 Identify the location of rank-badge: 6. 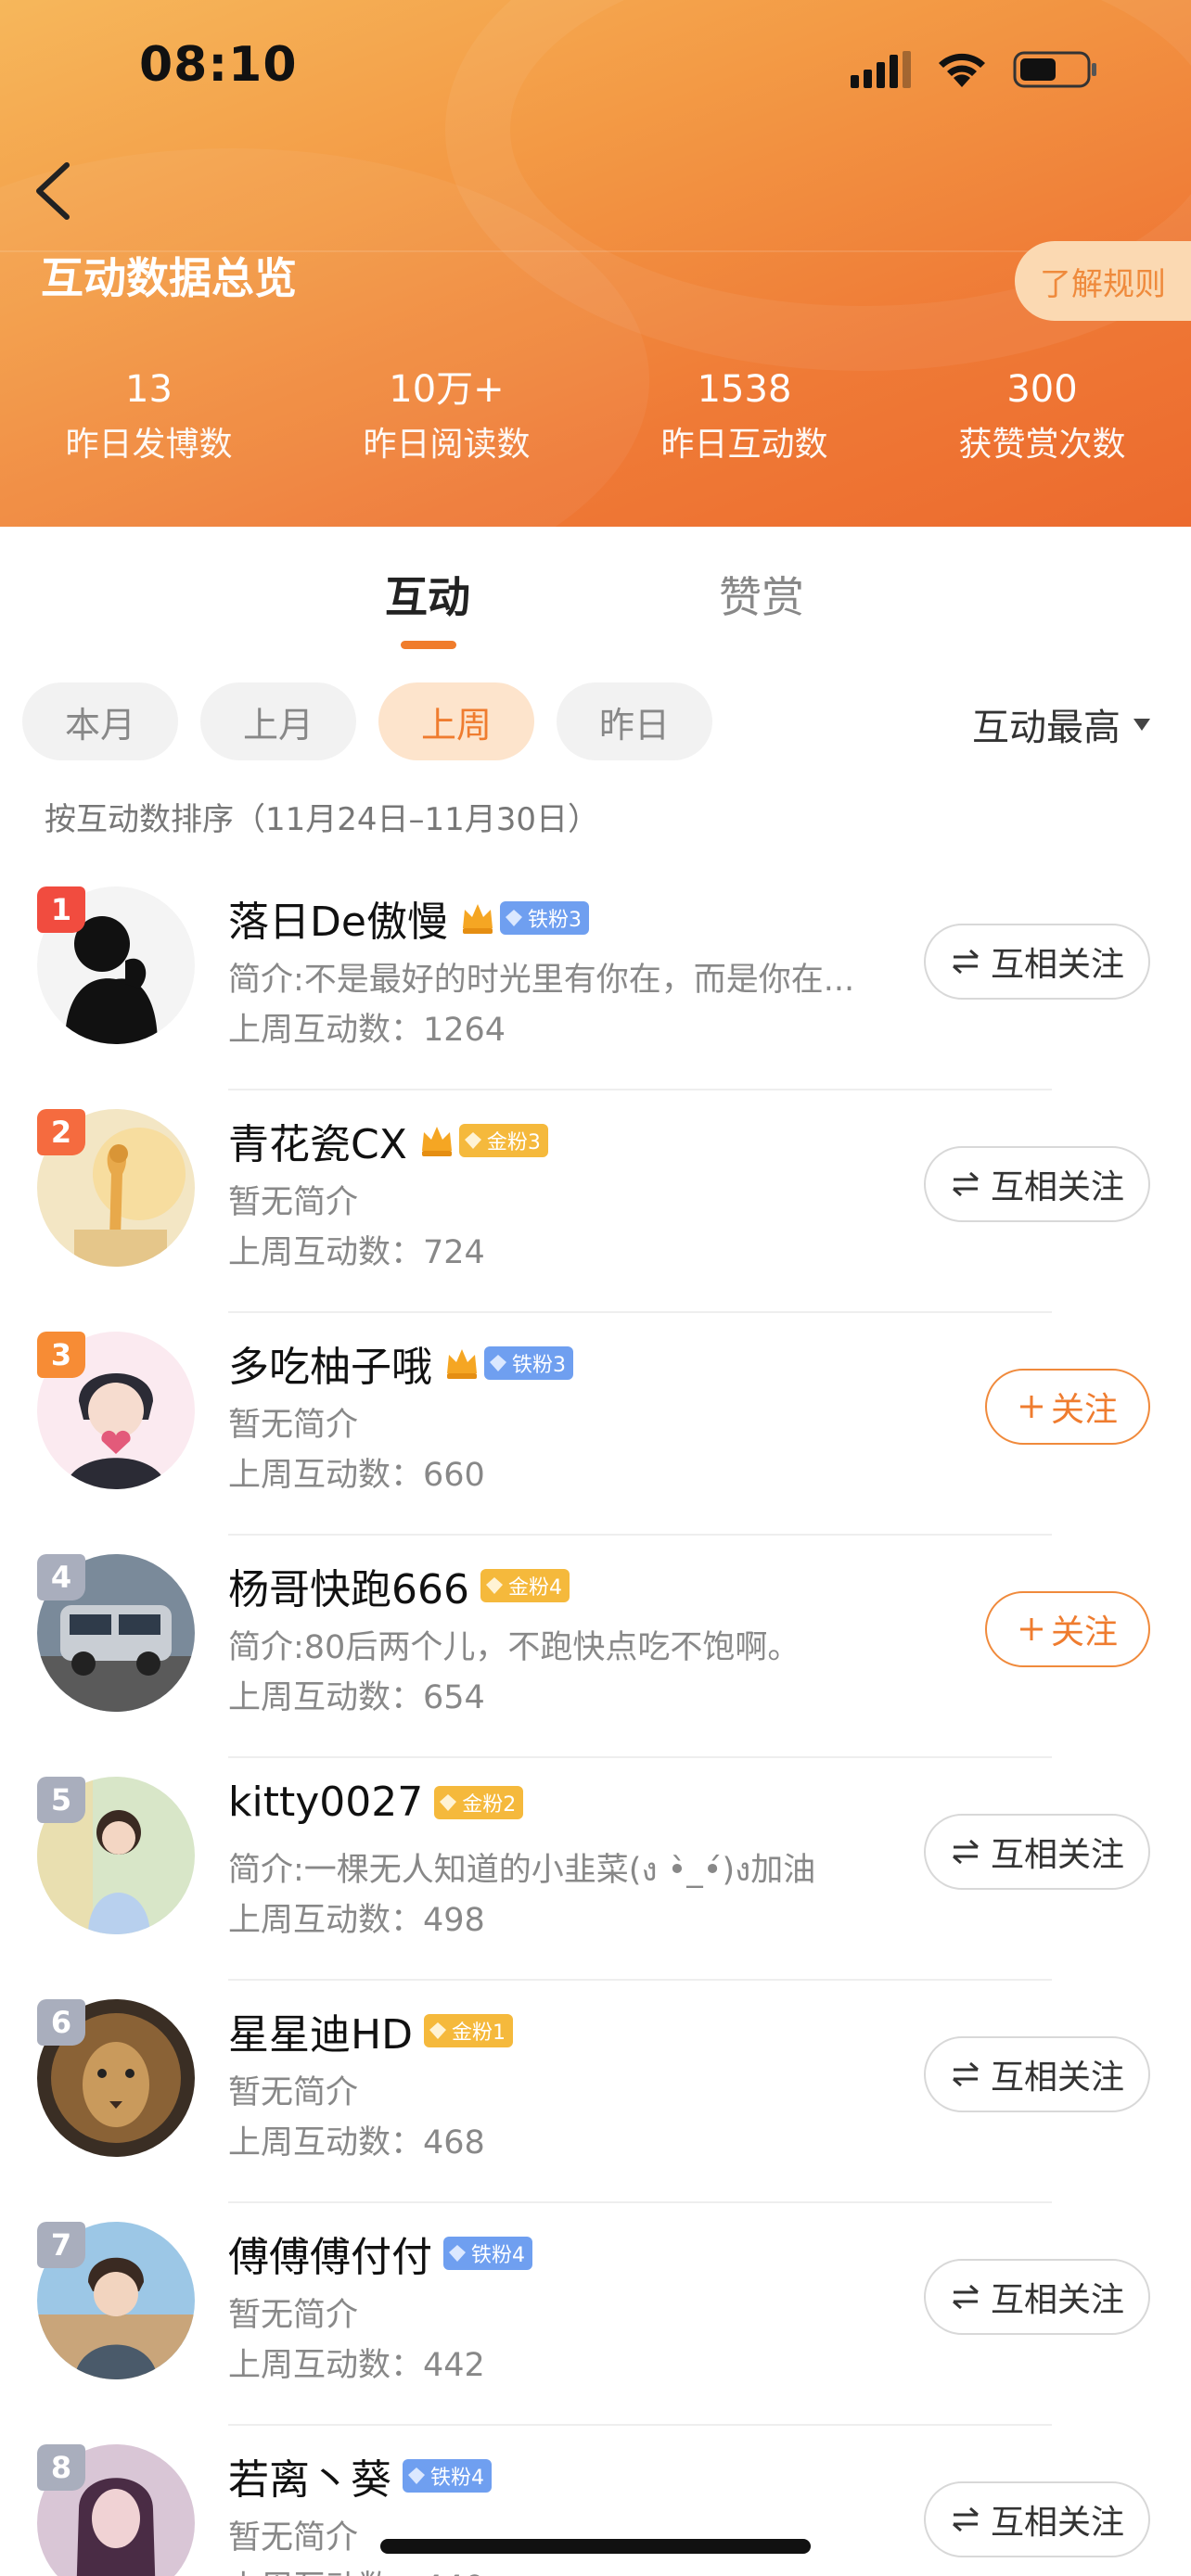
(61, 2022).